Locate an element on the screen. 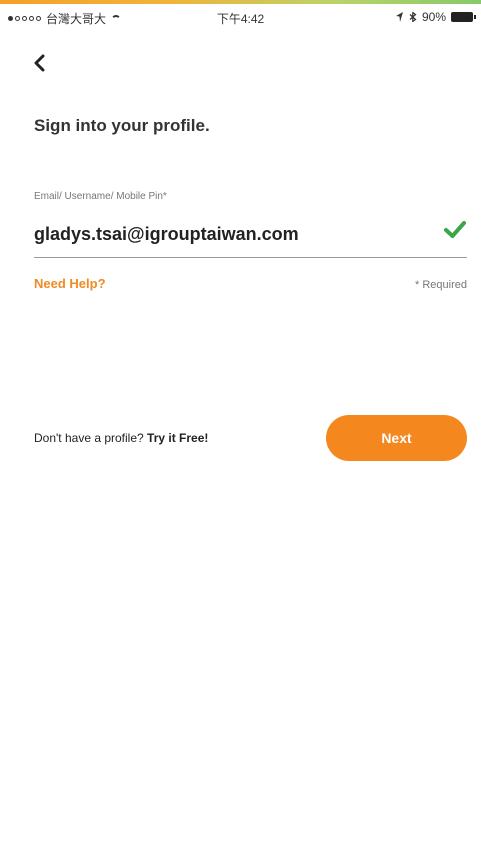  try-it-free-link: Try it Free! is located at coordinates (177, 438).